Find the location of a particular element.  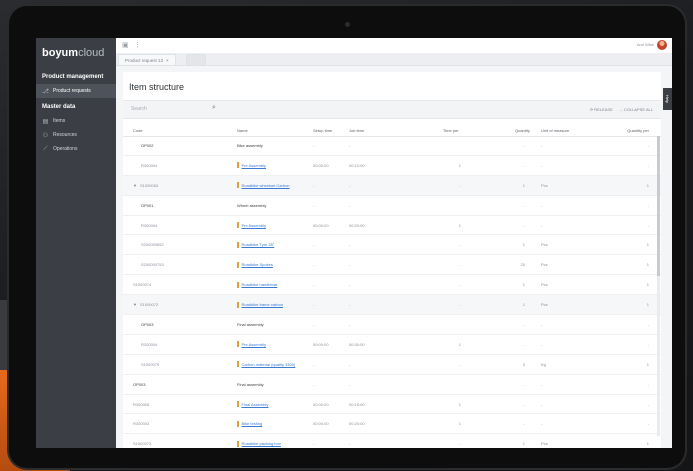

col-time-per: Time per is located at coordinates (451, 130).